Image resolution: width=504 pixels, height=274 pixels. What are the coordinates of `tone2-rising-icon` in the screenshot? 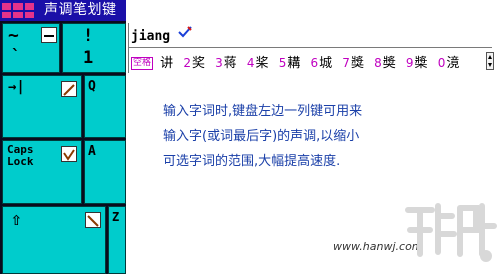 It's located at (69, 89).